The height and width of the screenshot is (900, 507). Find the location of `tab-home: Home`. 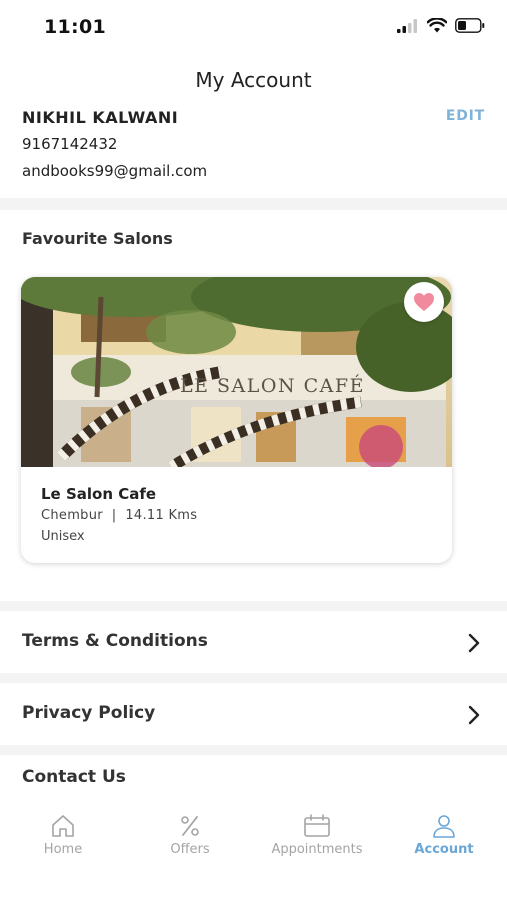

tab-home: Home is located at coordinates (63, 835).